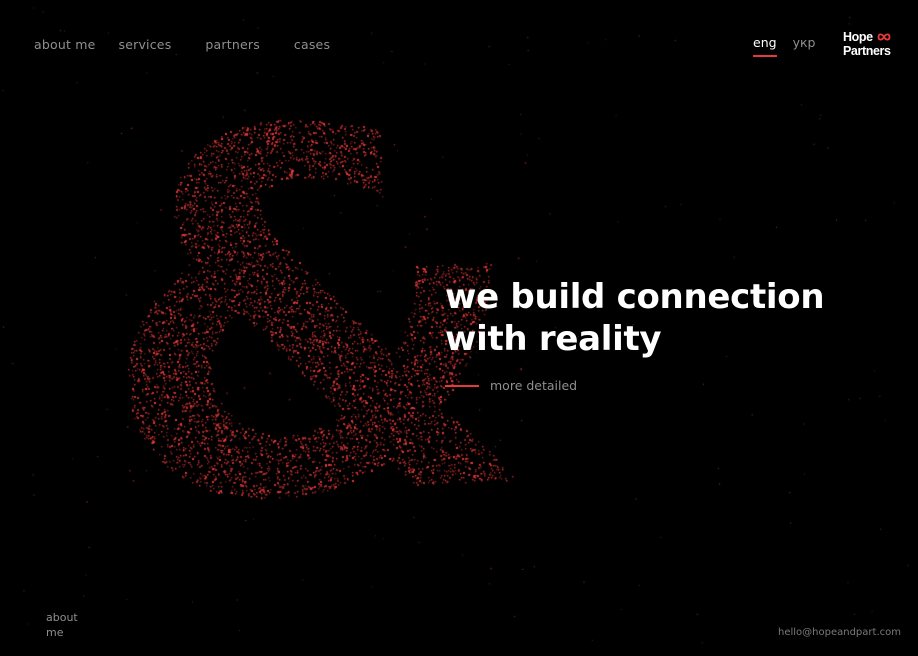  What do you see at coordinates (62, 625) in the screenshot?
I see `footer-section-label: about me` at bounding box center [62, 625].